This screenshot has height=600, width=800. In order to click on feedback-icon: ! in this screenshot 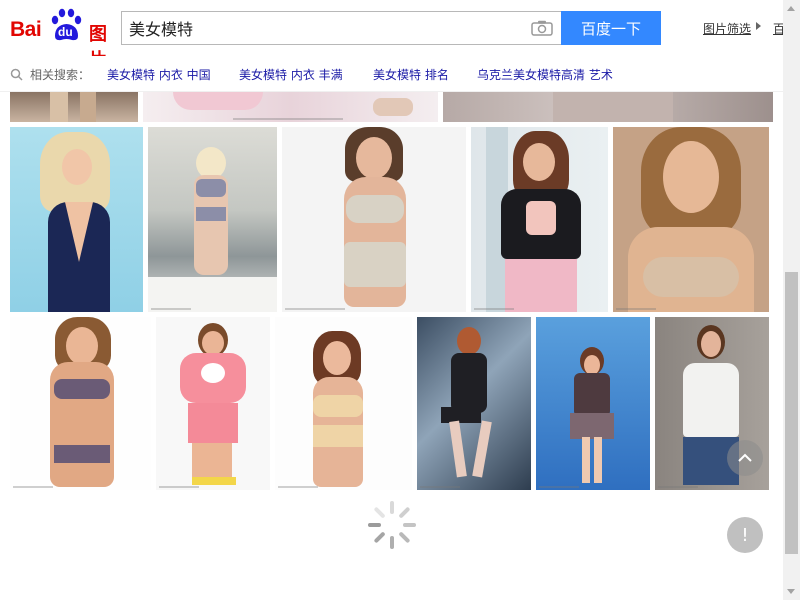, I will do `click(745, 535)`.